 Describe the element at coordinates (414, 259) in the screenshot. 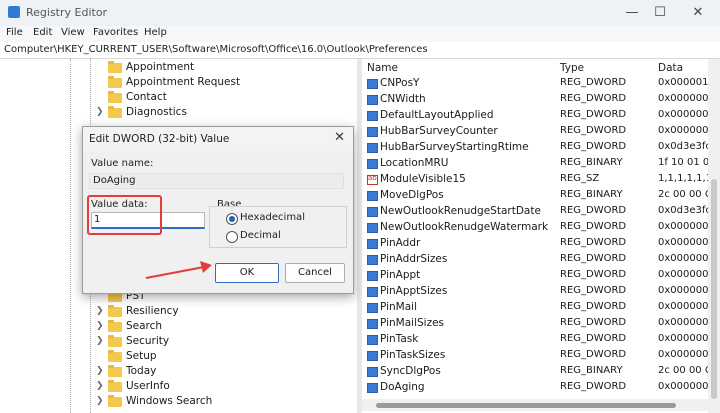

I see `value-name: PinAddrSizes` at that location.